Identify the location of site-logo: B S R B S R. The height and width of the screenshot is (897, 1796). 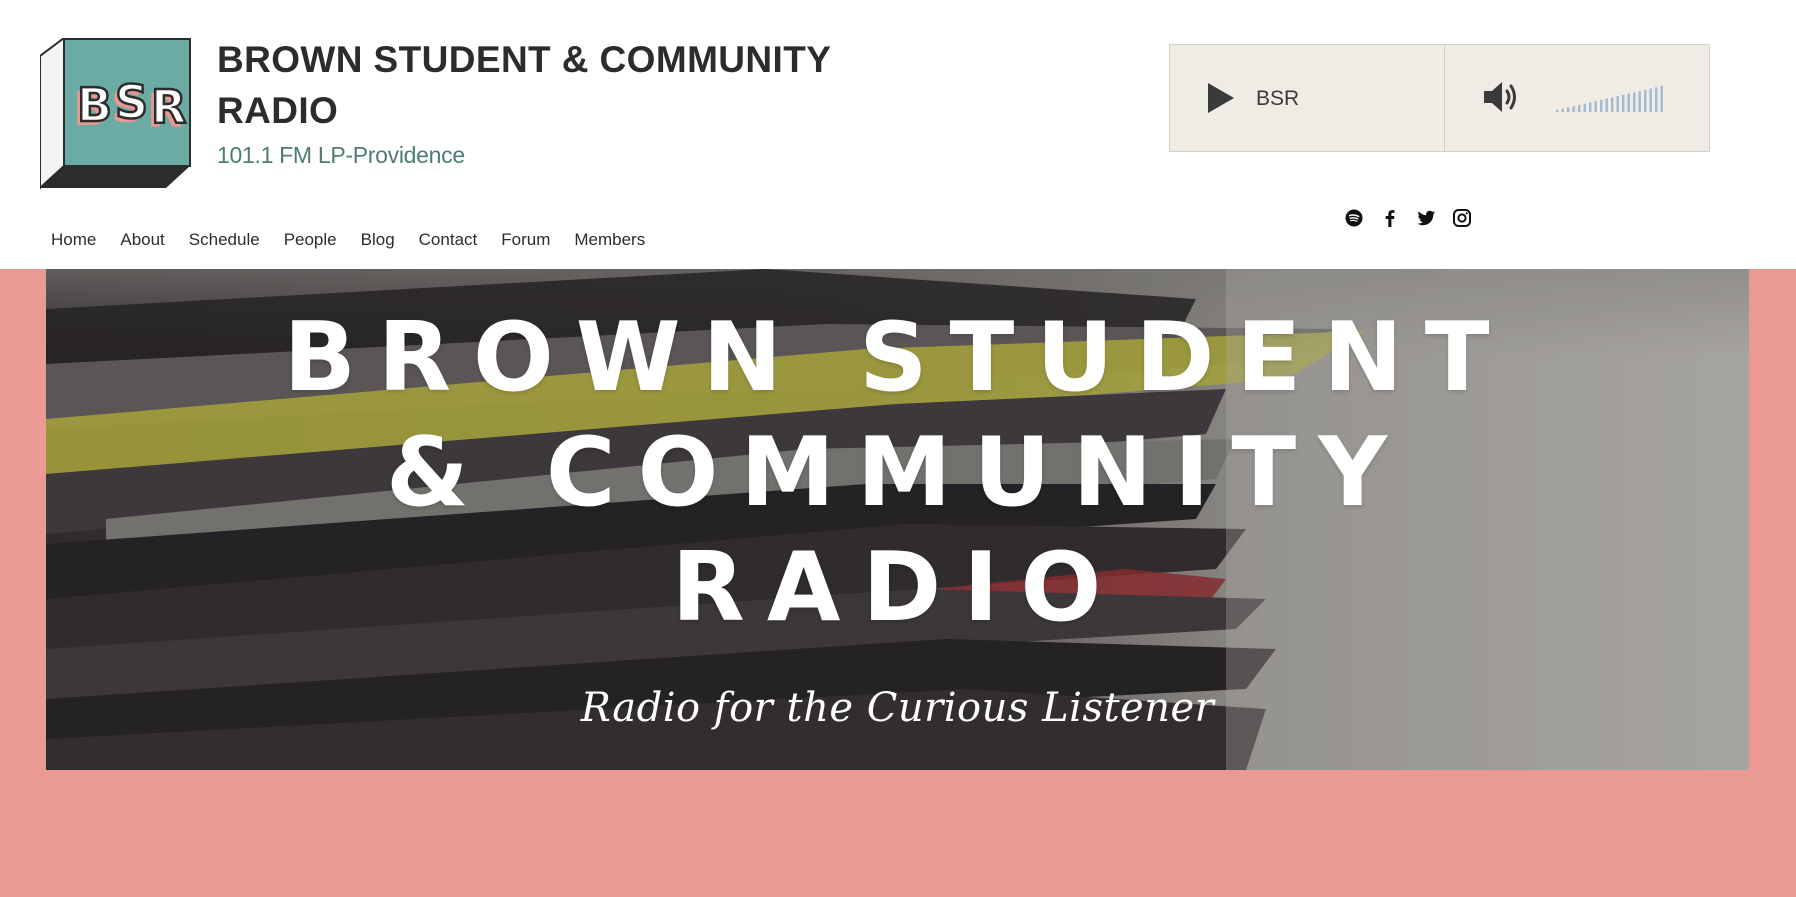
(116, 114).